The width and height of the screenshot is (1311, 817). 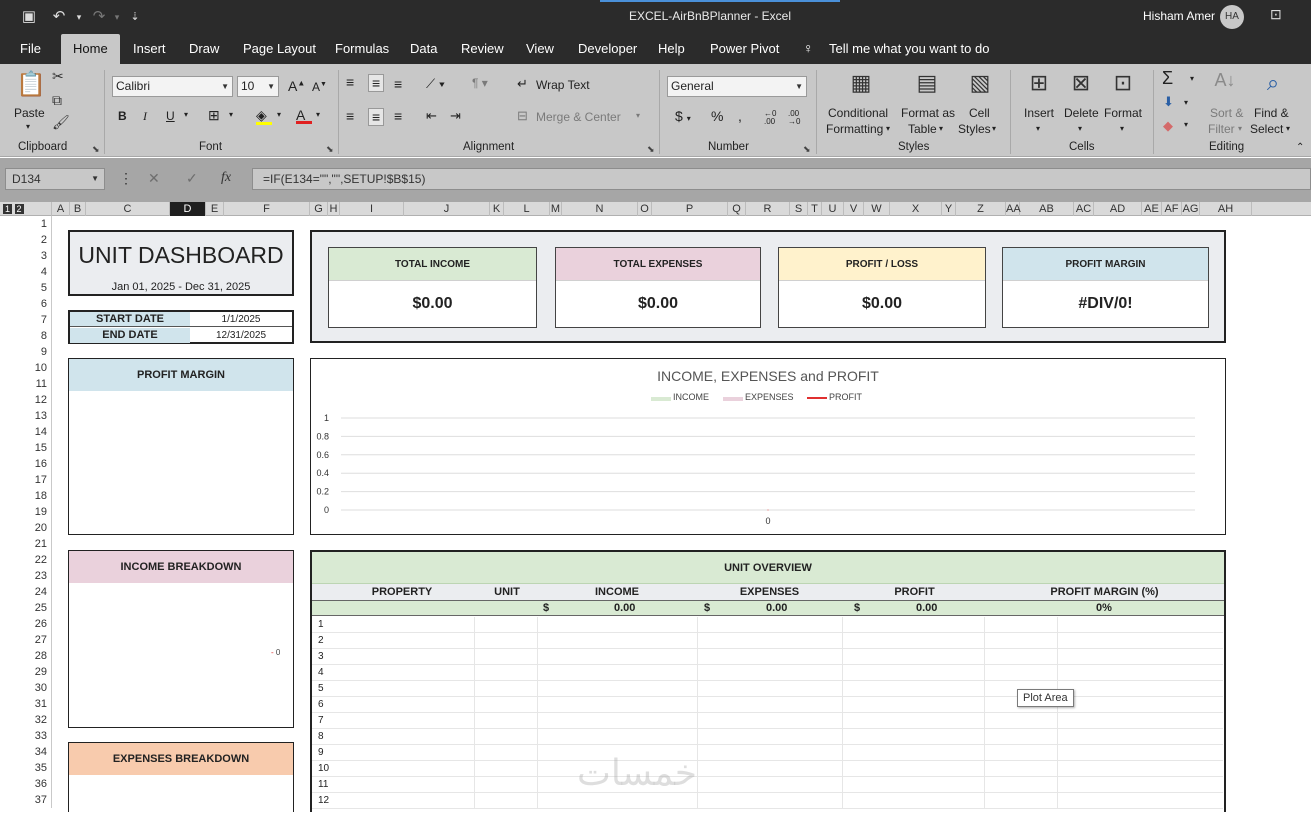 I want to click on table-row: 4, so click(x=767, y=673).